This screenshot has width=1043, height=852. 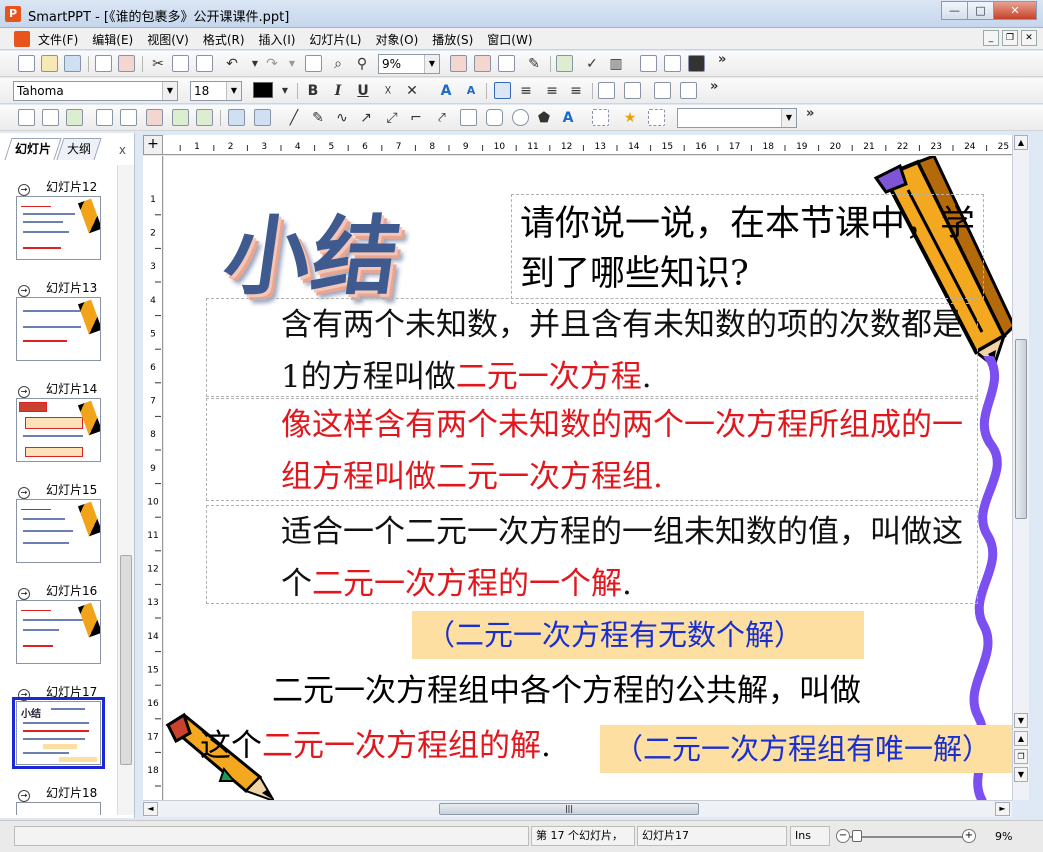 What do you see at coordinates (482, 63) in the screenshot?
I see `insert-table-icon` at bounding box center [482, 63].